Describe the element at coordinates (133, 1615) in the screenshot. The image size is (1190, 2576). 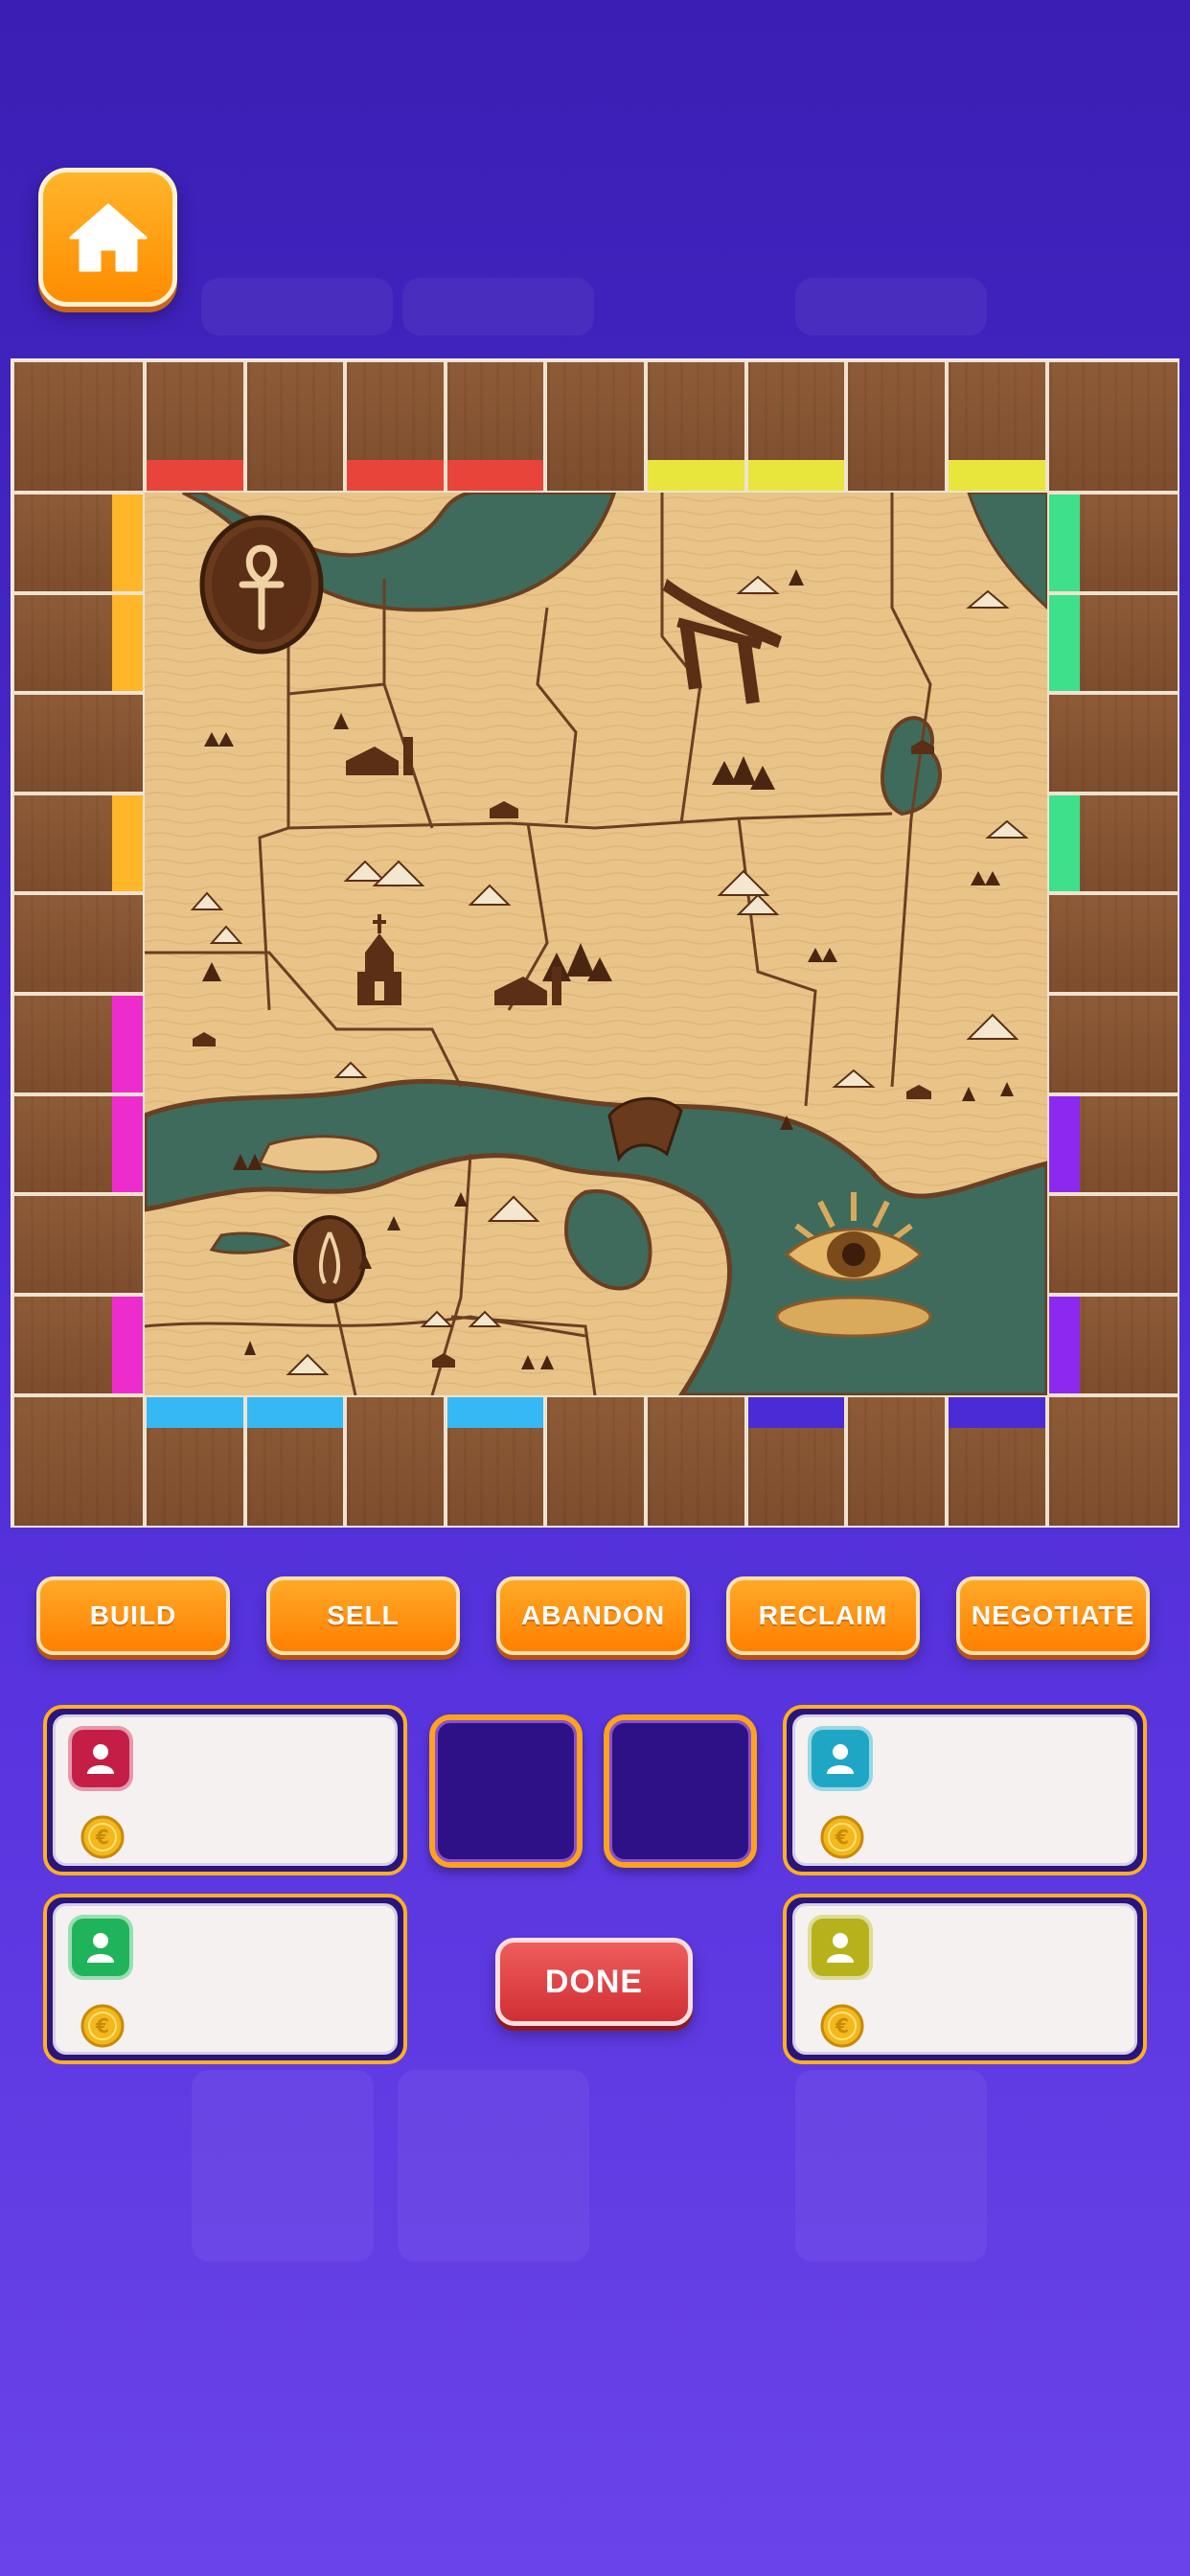
I see `build-button: BUILD` at that location.